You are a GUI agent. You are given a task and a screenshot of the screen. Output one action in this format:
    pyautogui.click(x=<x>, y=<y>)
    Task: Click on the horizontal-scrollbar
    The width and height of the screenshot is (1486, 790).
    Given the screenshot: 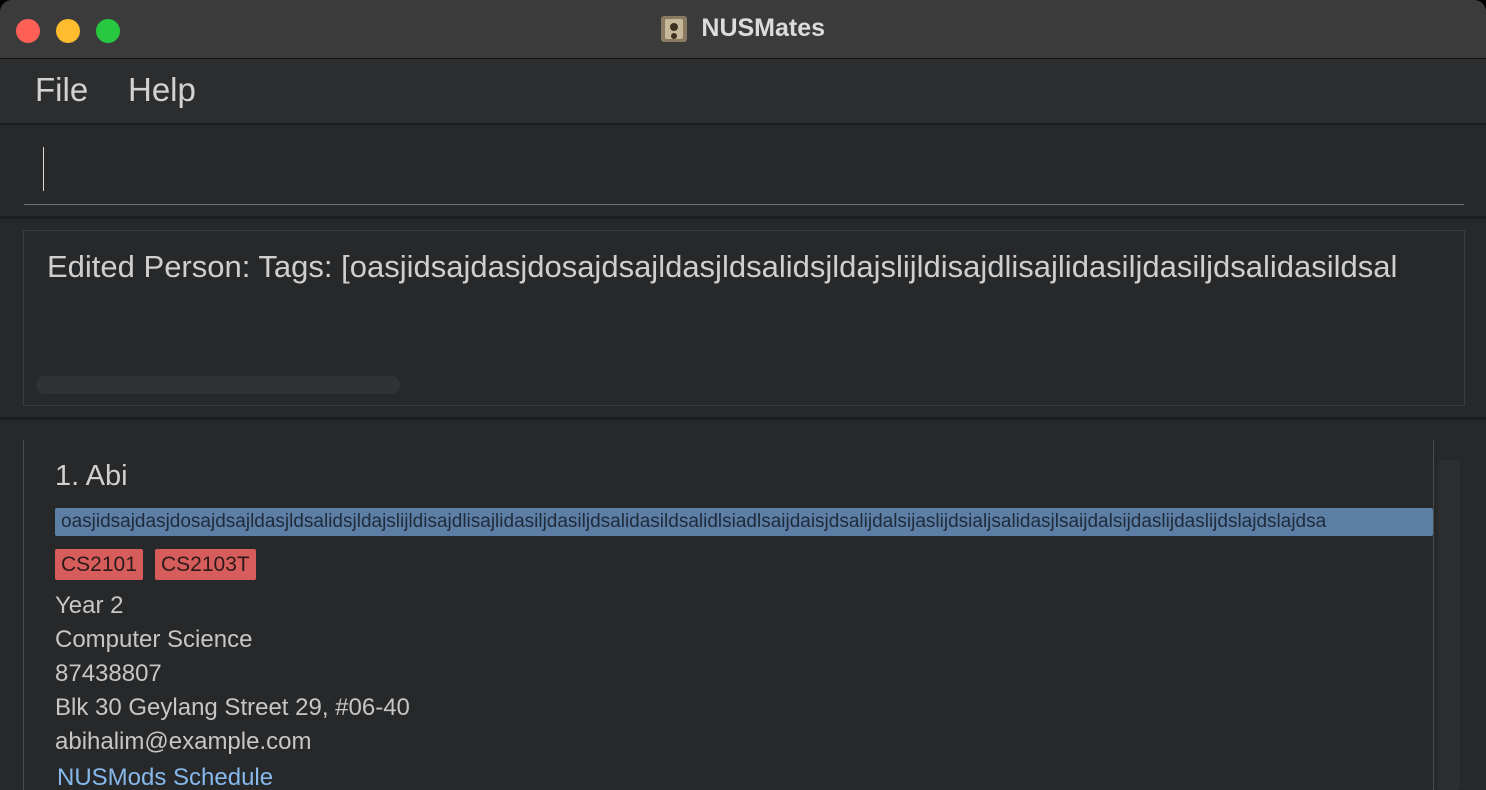 What is the action you would take?
    pyautogui.click(x=218, y=385)
    